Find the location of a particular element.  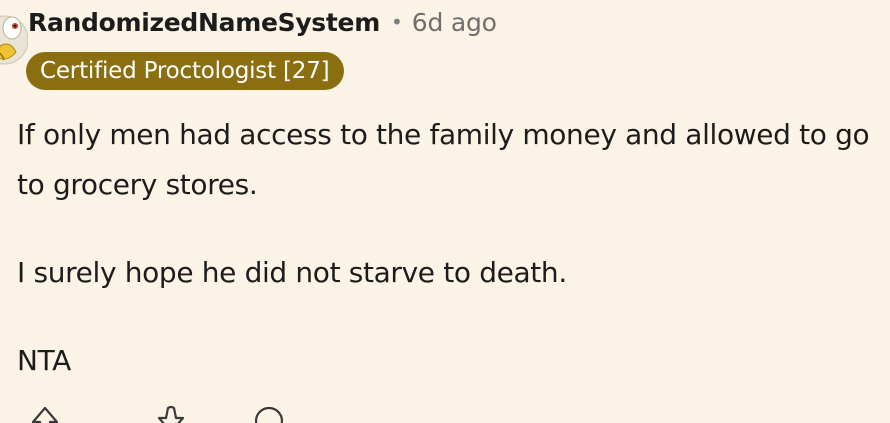

comment-timestamp: 6d ago is located at coordinates (454, 22).